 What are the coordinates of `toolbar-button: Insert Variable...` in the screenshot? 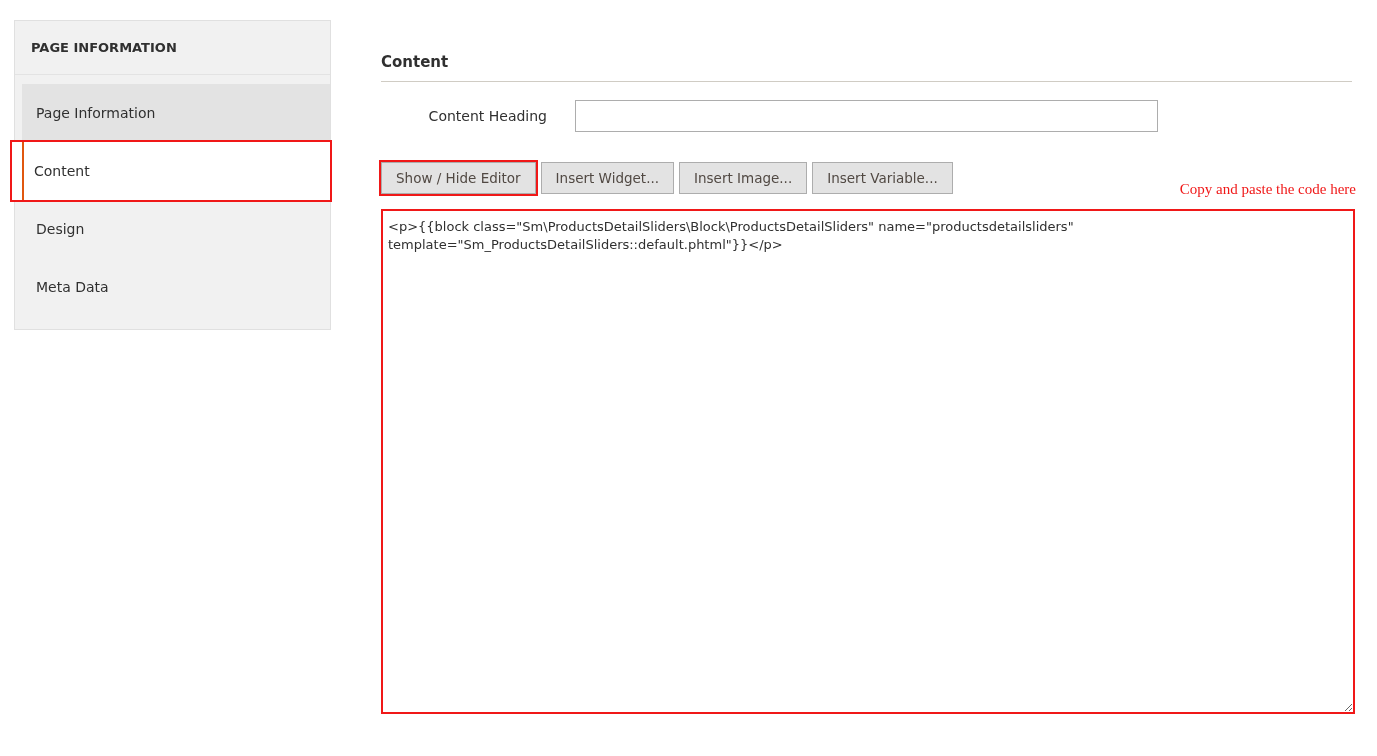 It's located at (882, 178).